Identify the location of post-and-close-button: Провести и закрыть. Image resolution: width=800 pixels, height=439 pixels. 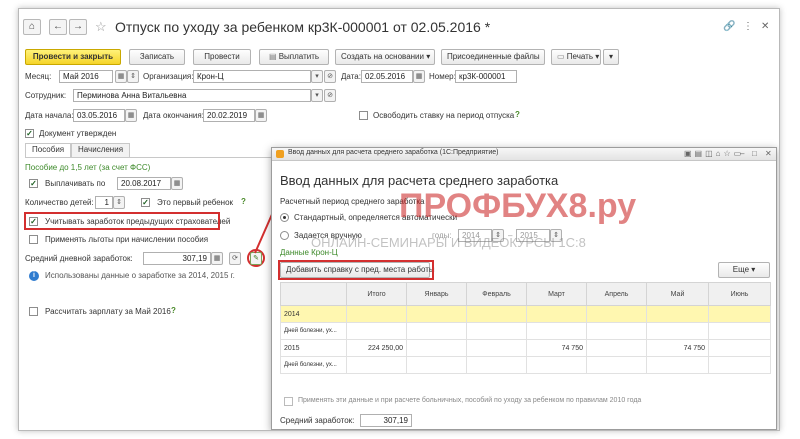
(73, 57).